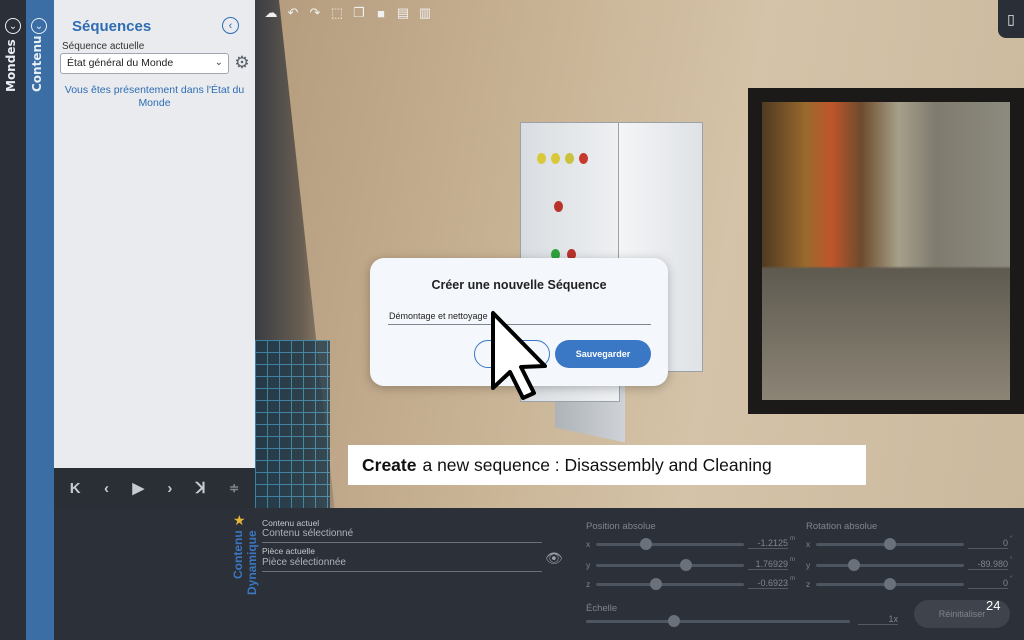  Describe the element at coordinates (11, 65) in the screenshot. I see `rail-mondes-label: Mondes` at that location.